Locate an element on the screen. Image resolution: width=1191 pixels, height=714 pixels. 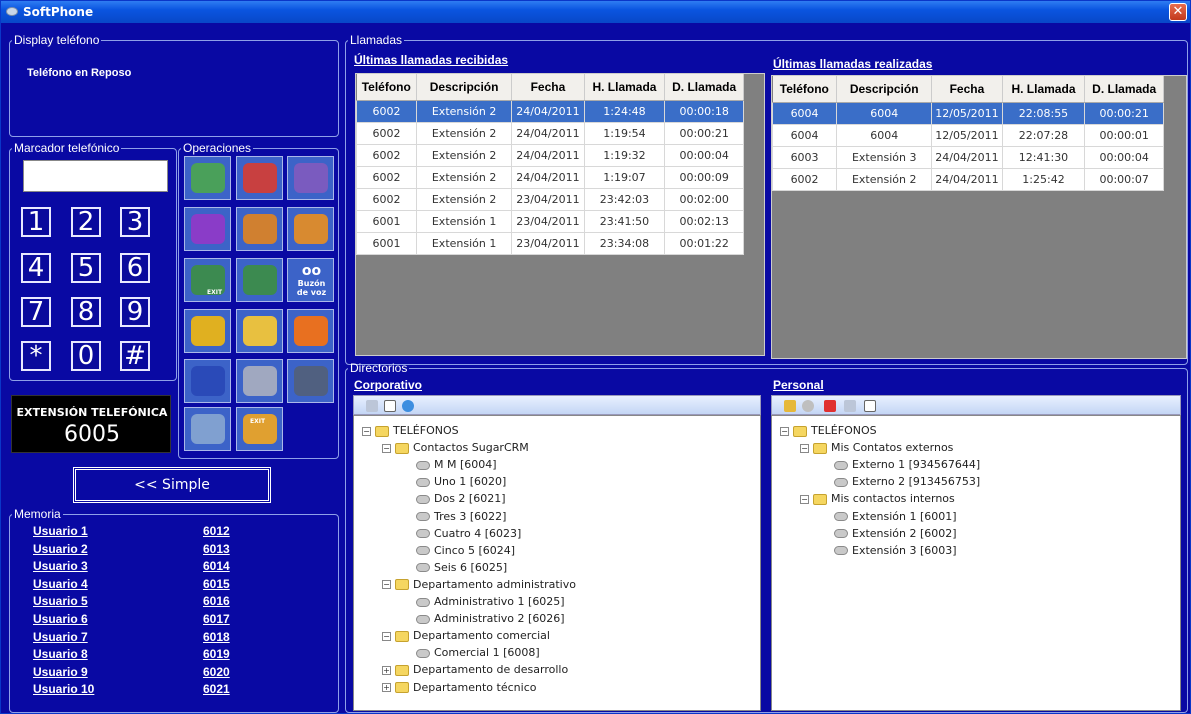
key-2-button: 2 is located at coordinates (86, 222).